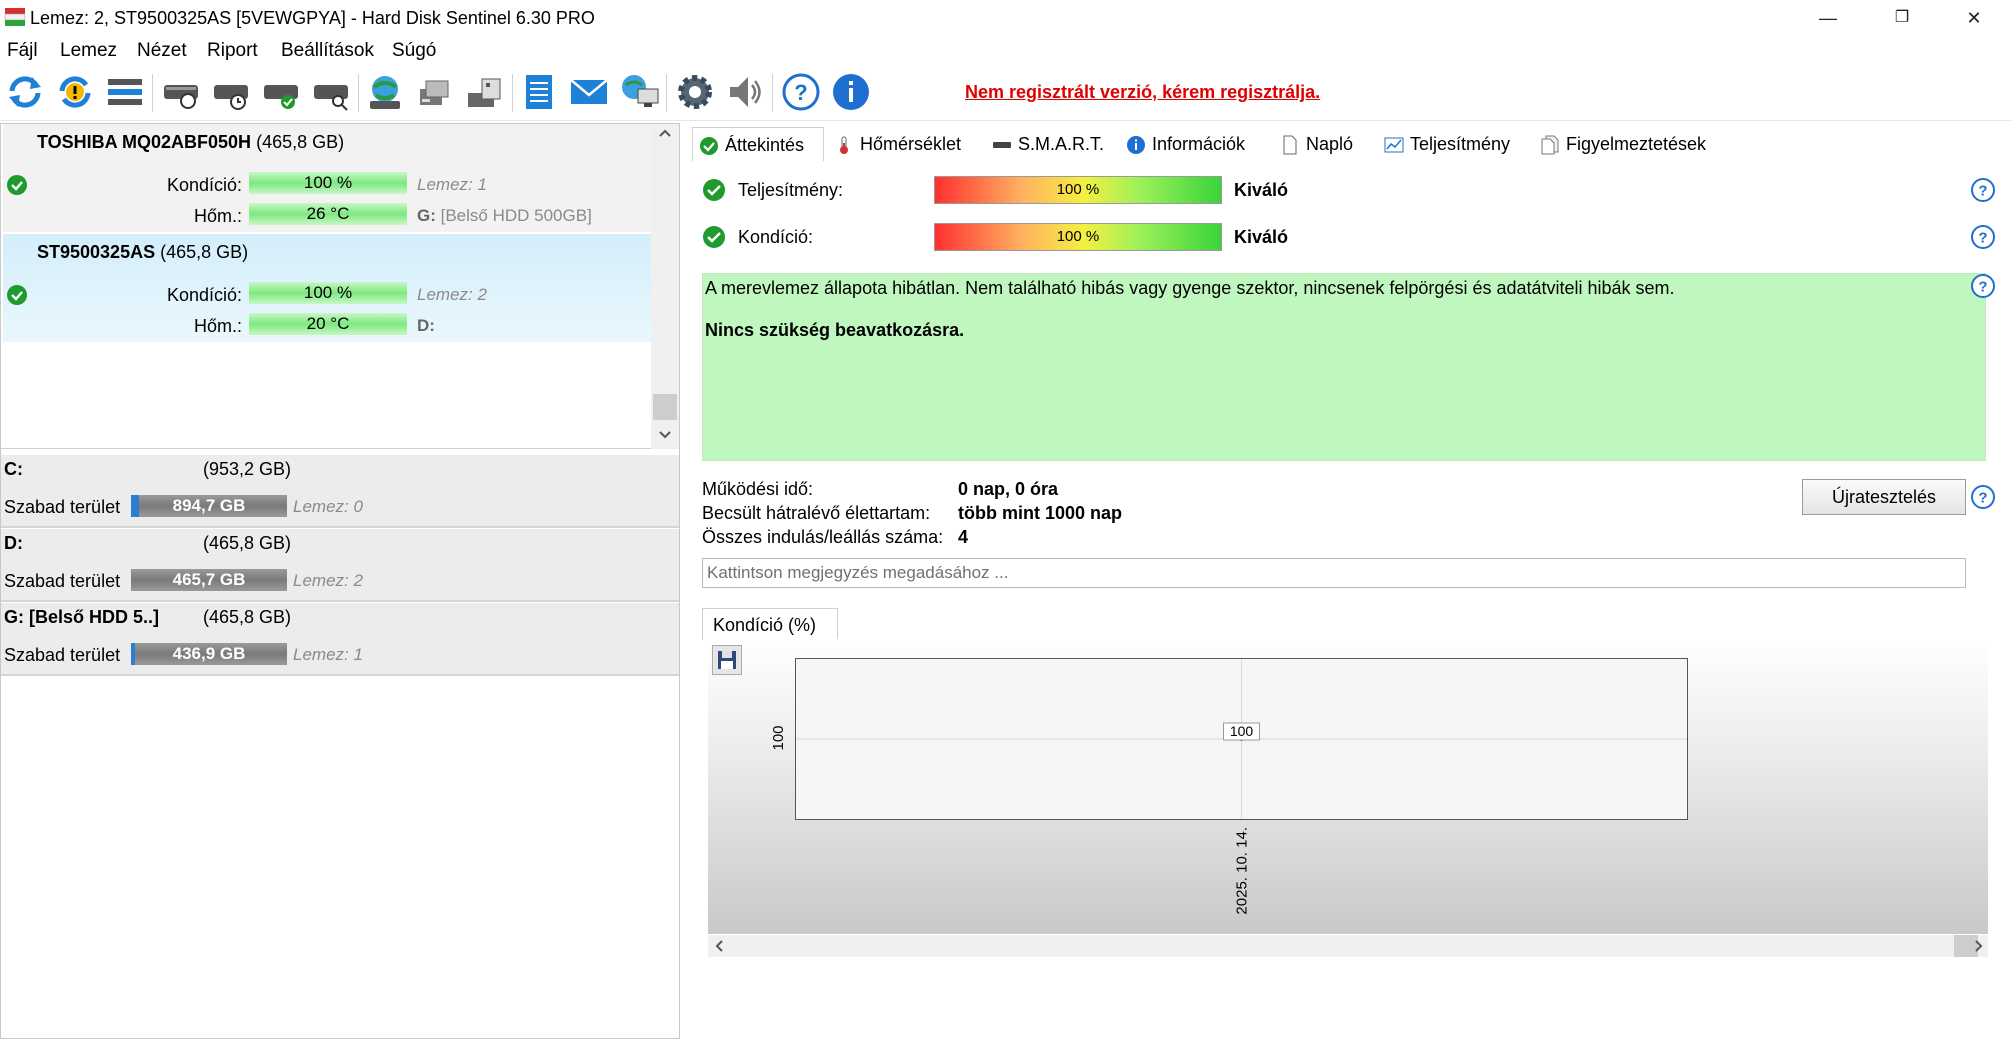  I want to click on tab-label: Teljesítmény, so click(1460, 144).